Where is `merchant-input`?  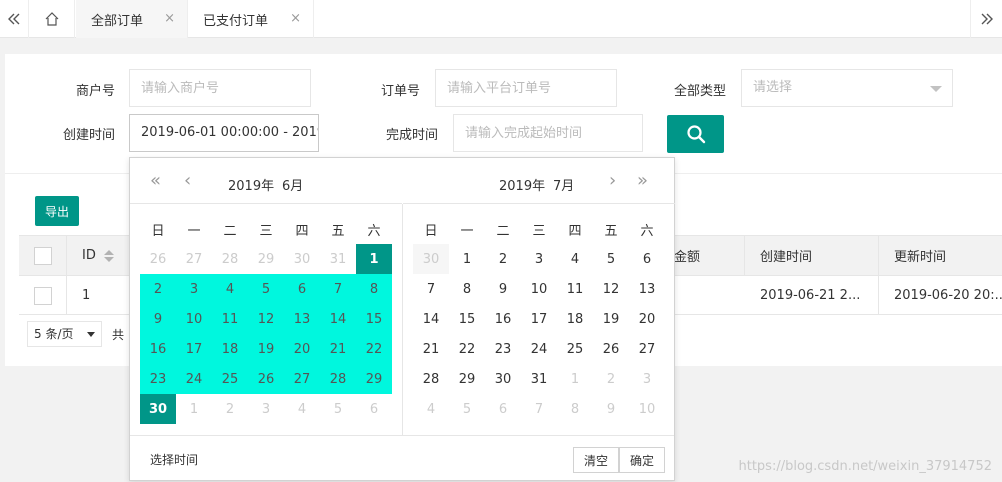 merchant-input is located at coordinates (220, 88).